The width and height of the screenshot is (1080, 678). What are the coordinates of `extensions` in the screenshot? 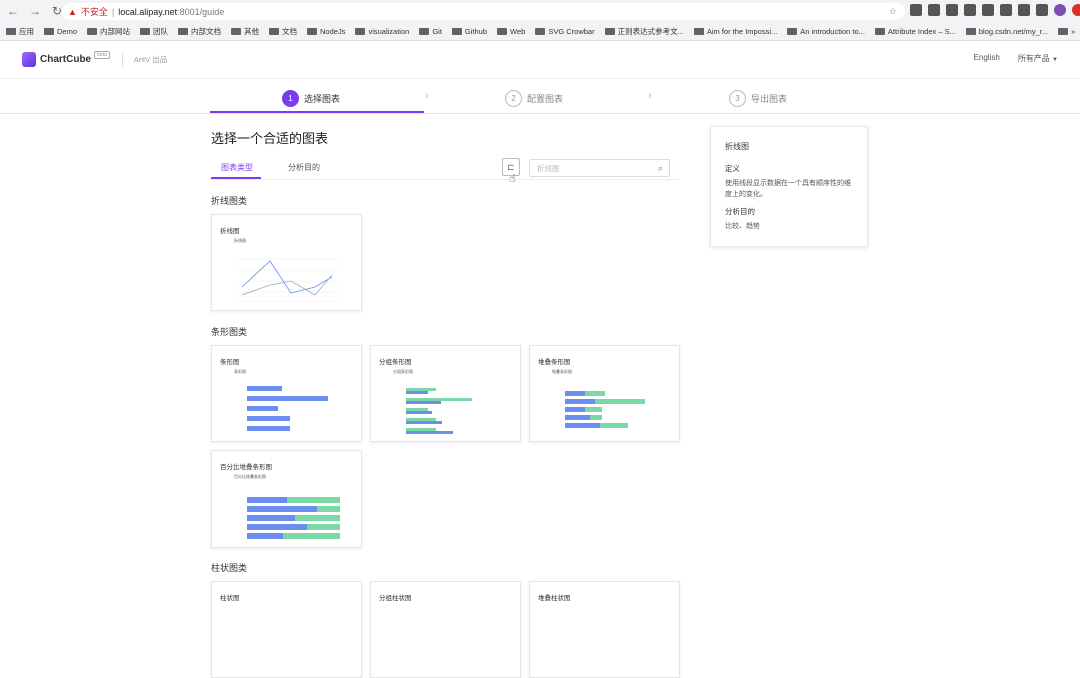 It's located at (995, 10).